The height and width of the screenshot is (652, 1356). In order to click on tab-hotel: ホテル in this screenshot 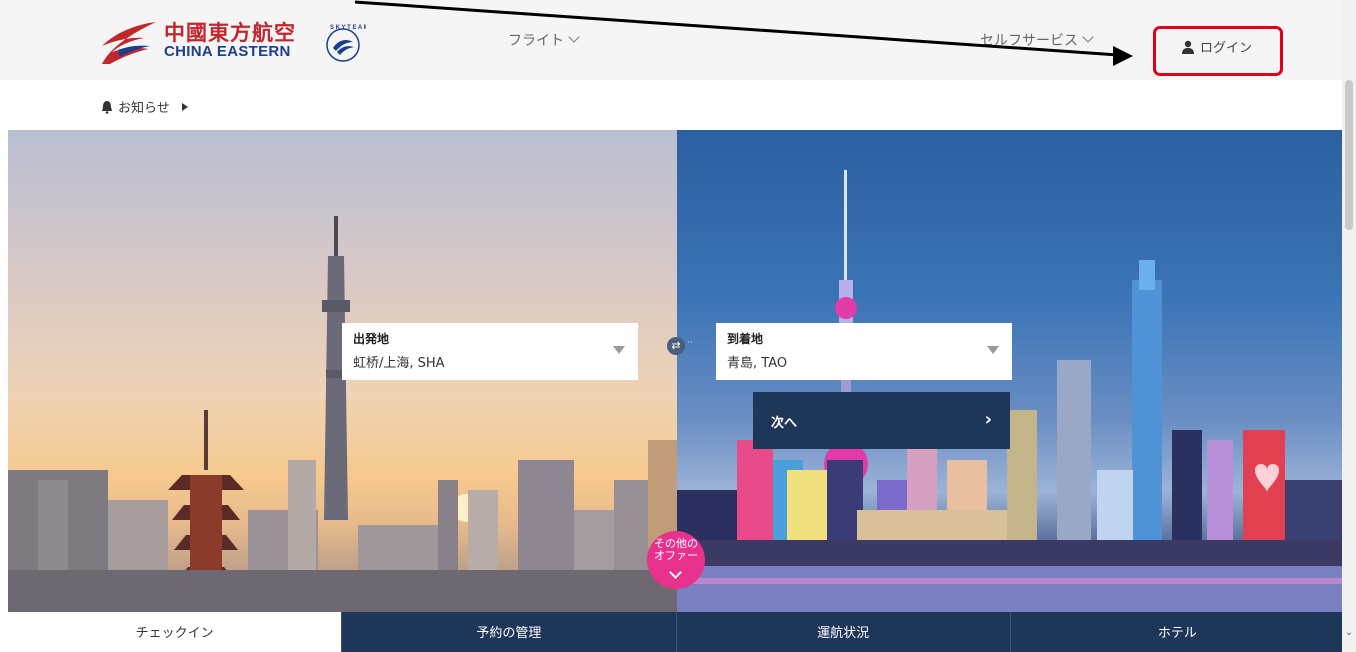, I will do `click(1176, 632)`.